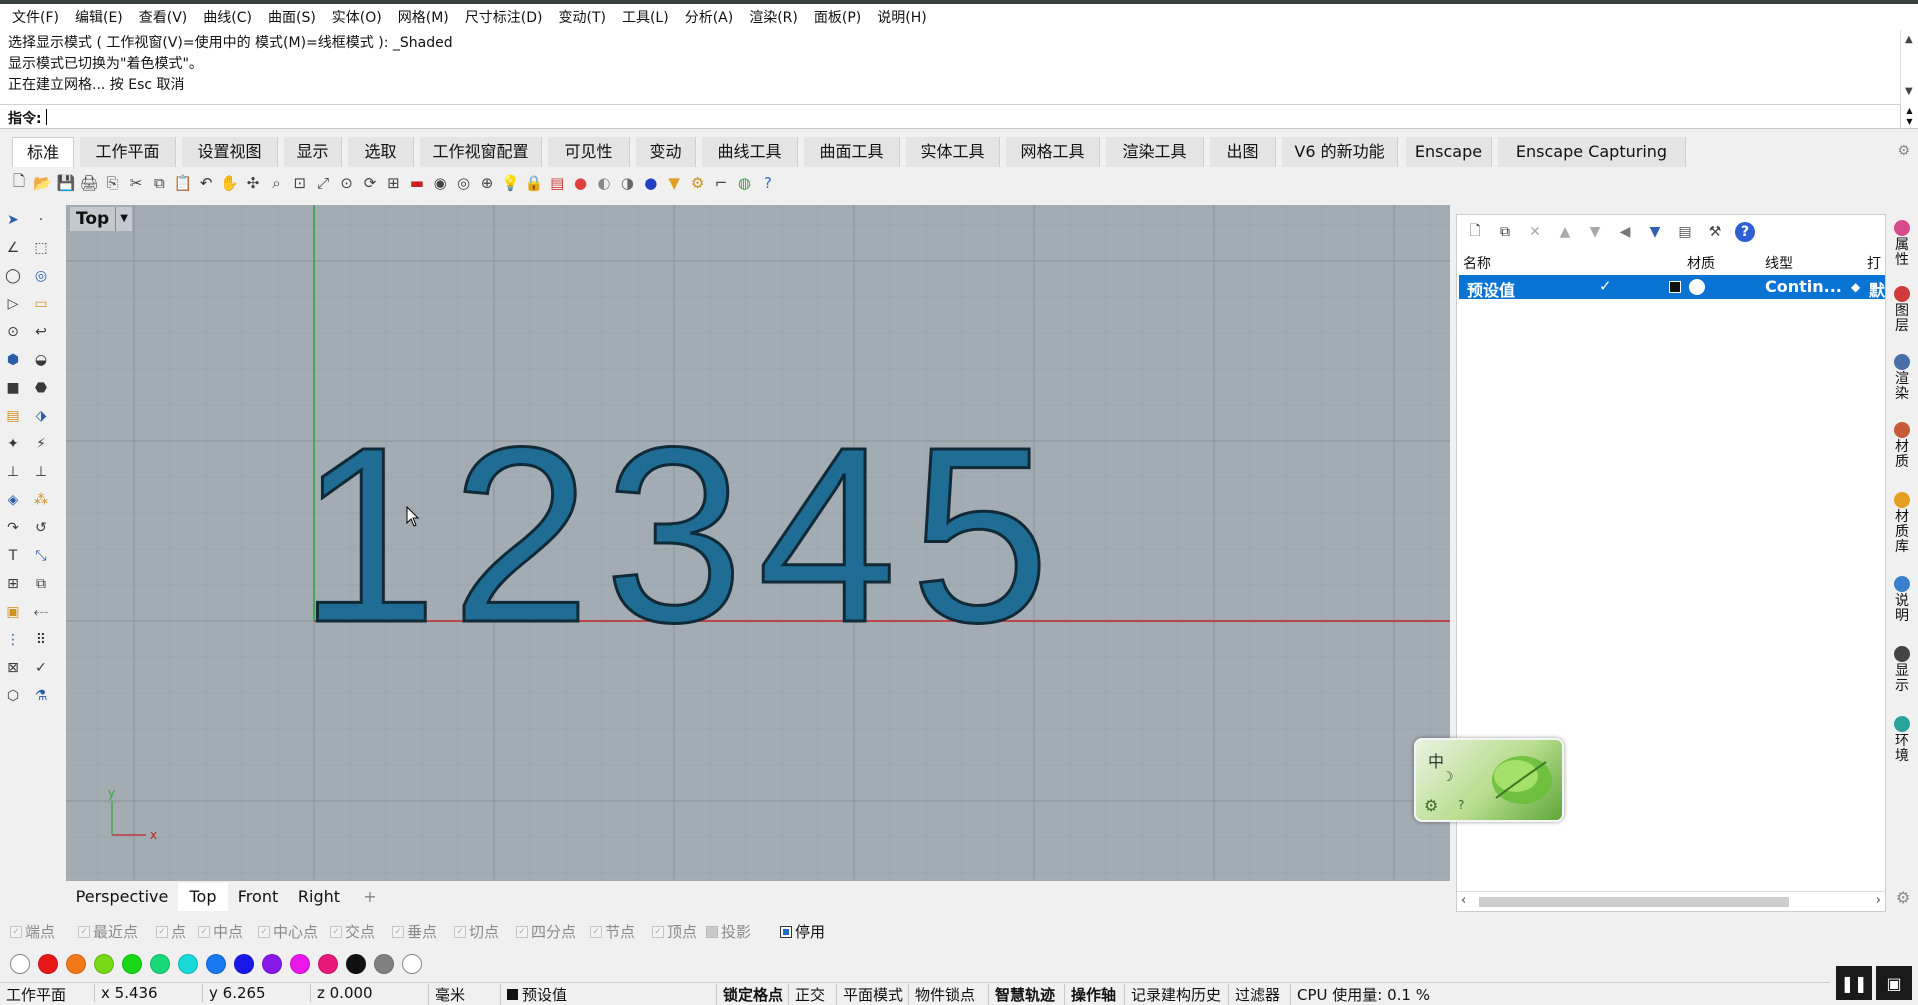  Describe the element at coordinates (1902, 600) in the screenshot. I see `side-tab-5: 说明` at that location.